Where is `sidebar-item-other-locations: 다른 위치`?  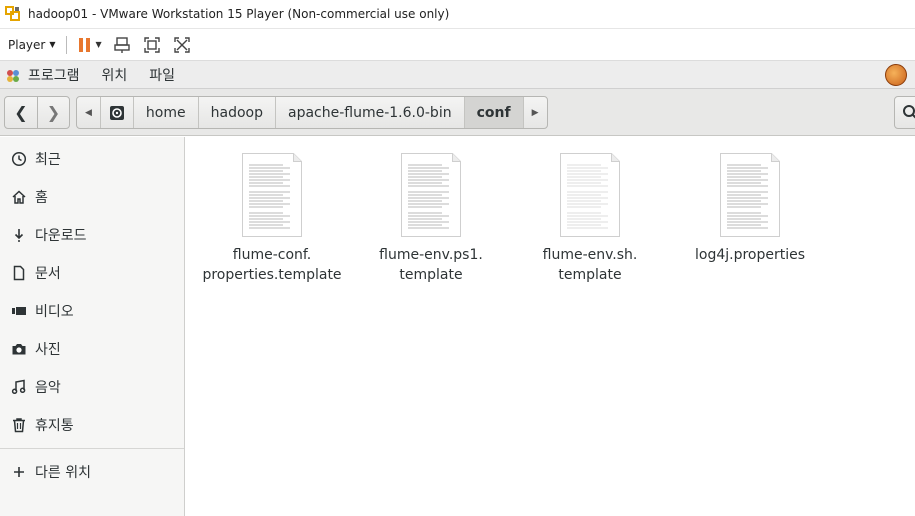
sidebar-item-other-locations: 다른 위치 is located at coordinates (92, 472).